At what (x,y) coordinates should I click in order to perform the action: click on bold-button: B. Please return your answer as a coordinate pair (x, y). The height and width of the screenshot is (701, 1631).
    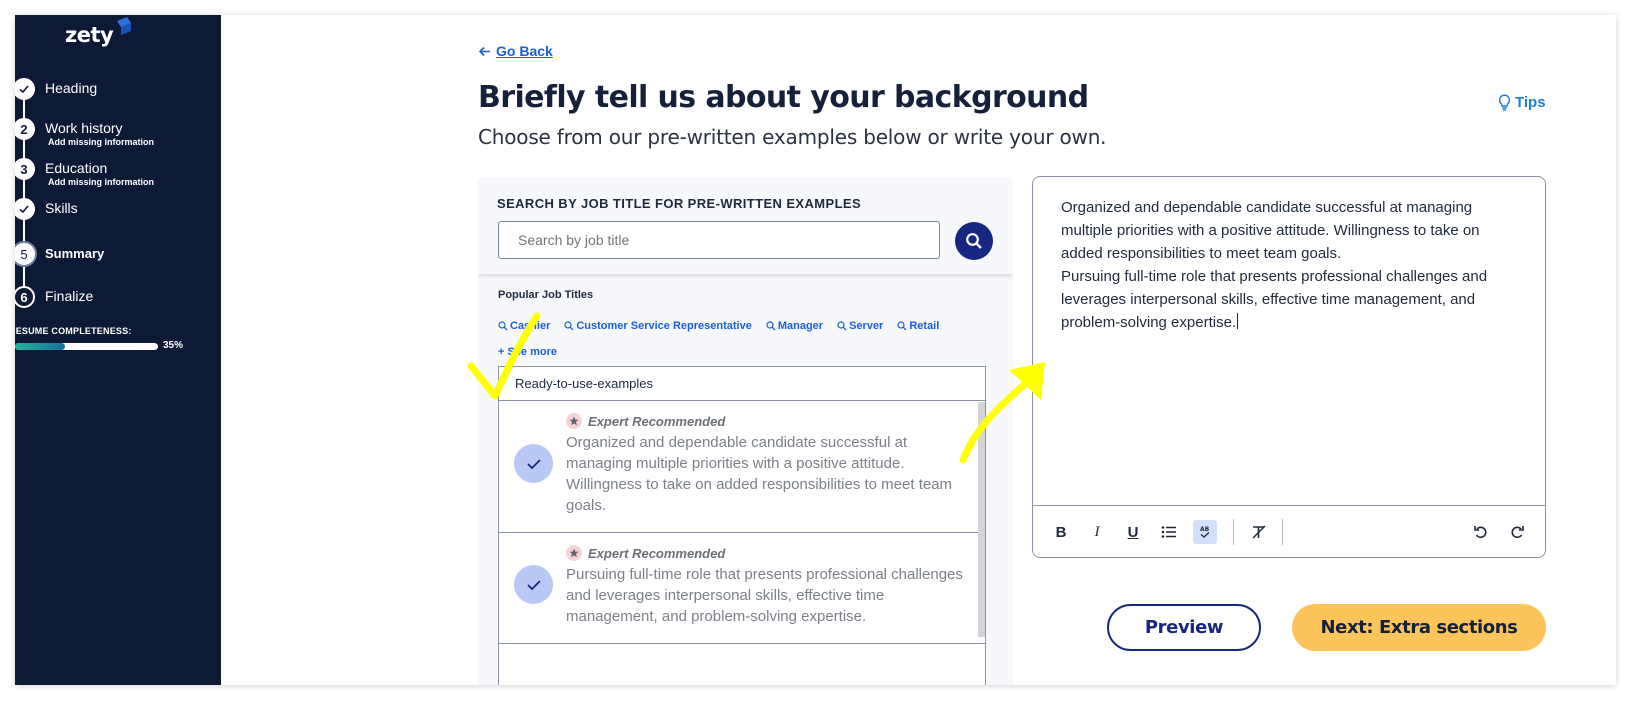
    Looking at the image, I should click on (1061, 532).